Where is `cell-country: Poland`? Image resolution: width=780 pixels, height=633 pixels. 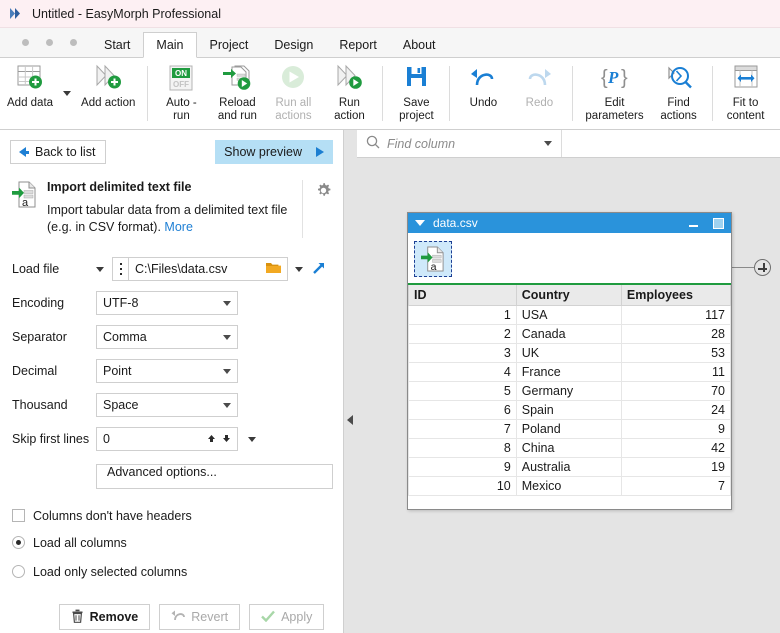
cell-country: Poland is located at coordinates (568, 429).